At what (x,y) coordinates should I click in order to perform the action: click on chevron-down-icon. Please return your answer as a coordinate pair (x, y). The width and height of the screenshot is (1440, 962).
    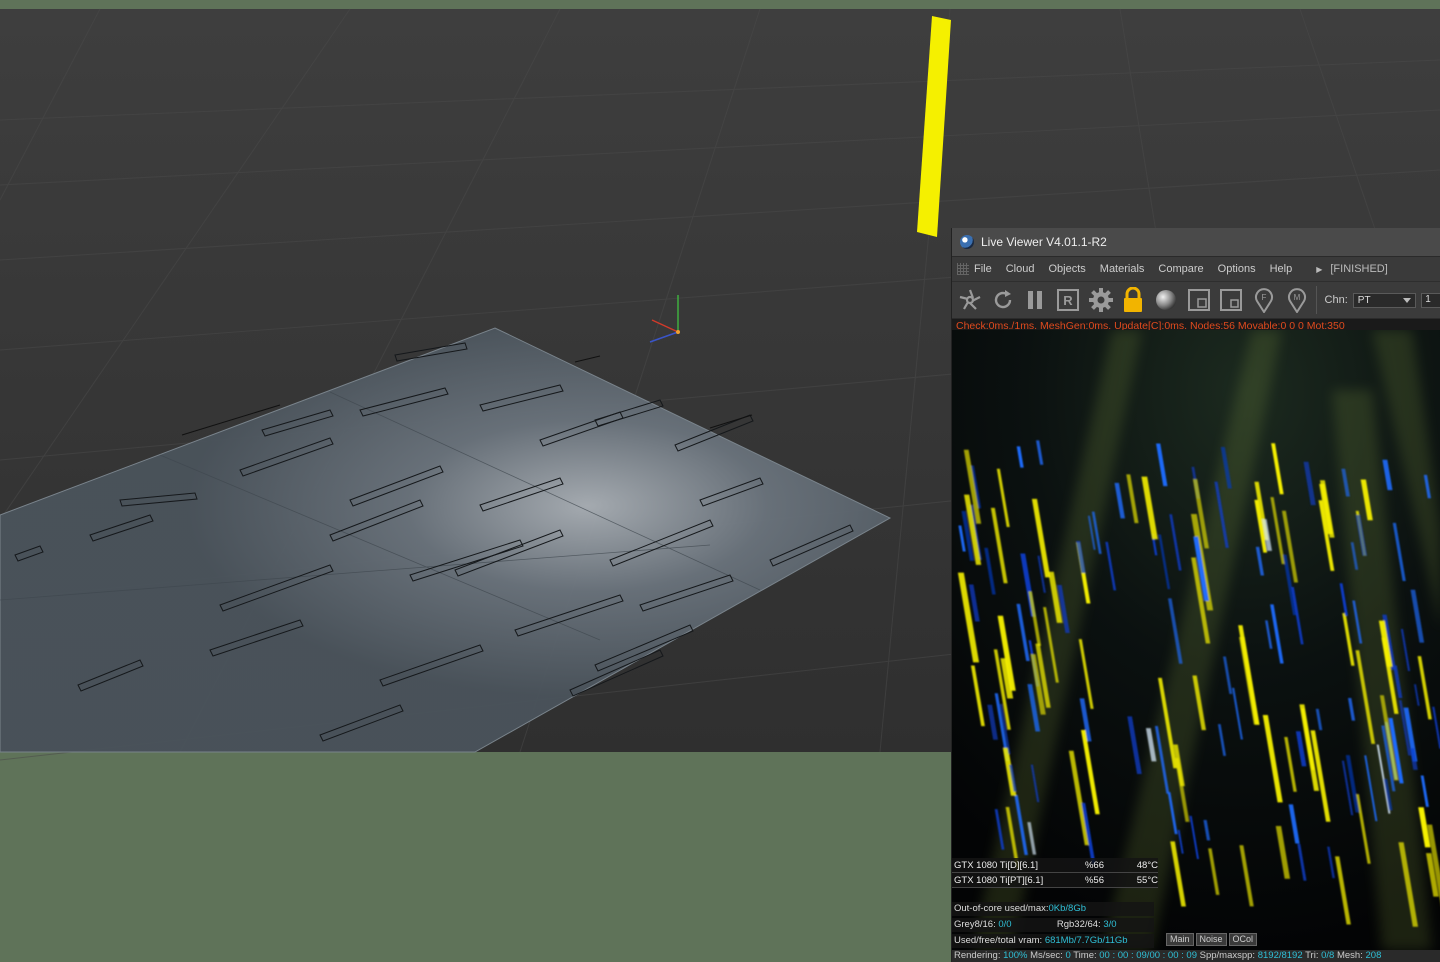
    Looking at the image, I should click on (1407, 300).